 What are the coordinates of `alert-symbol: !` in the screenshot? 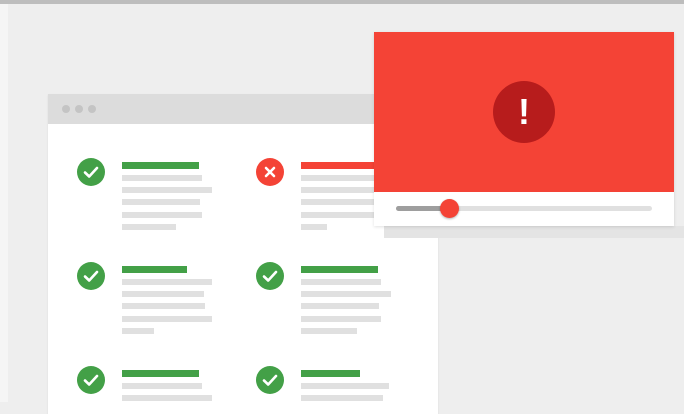 It's located at (524, 111).